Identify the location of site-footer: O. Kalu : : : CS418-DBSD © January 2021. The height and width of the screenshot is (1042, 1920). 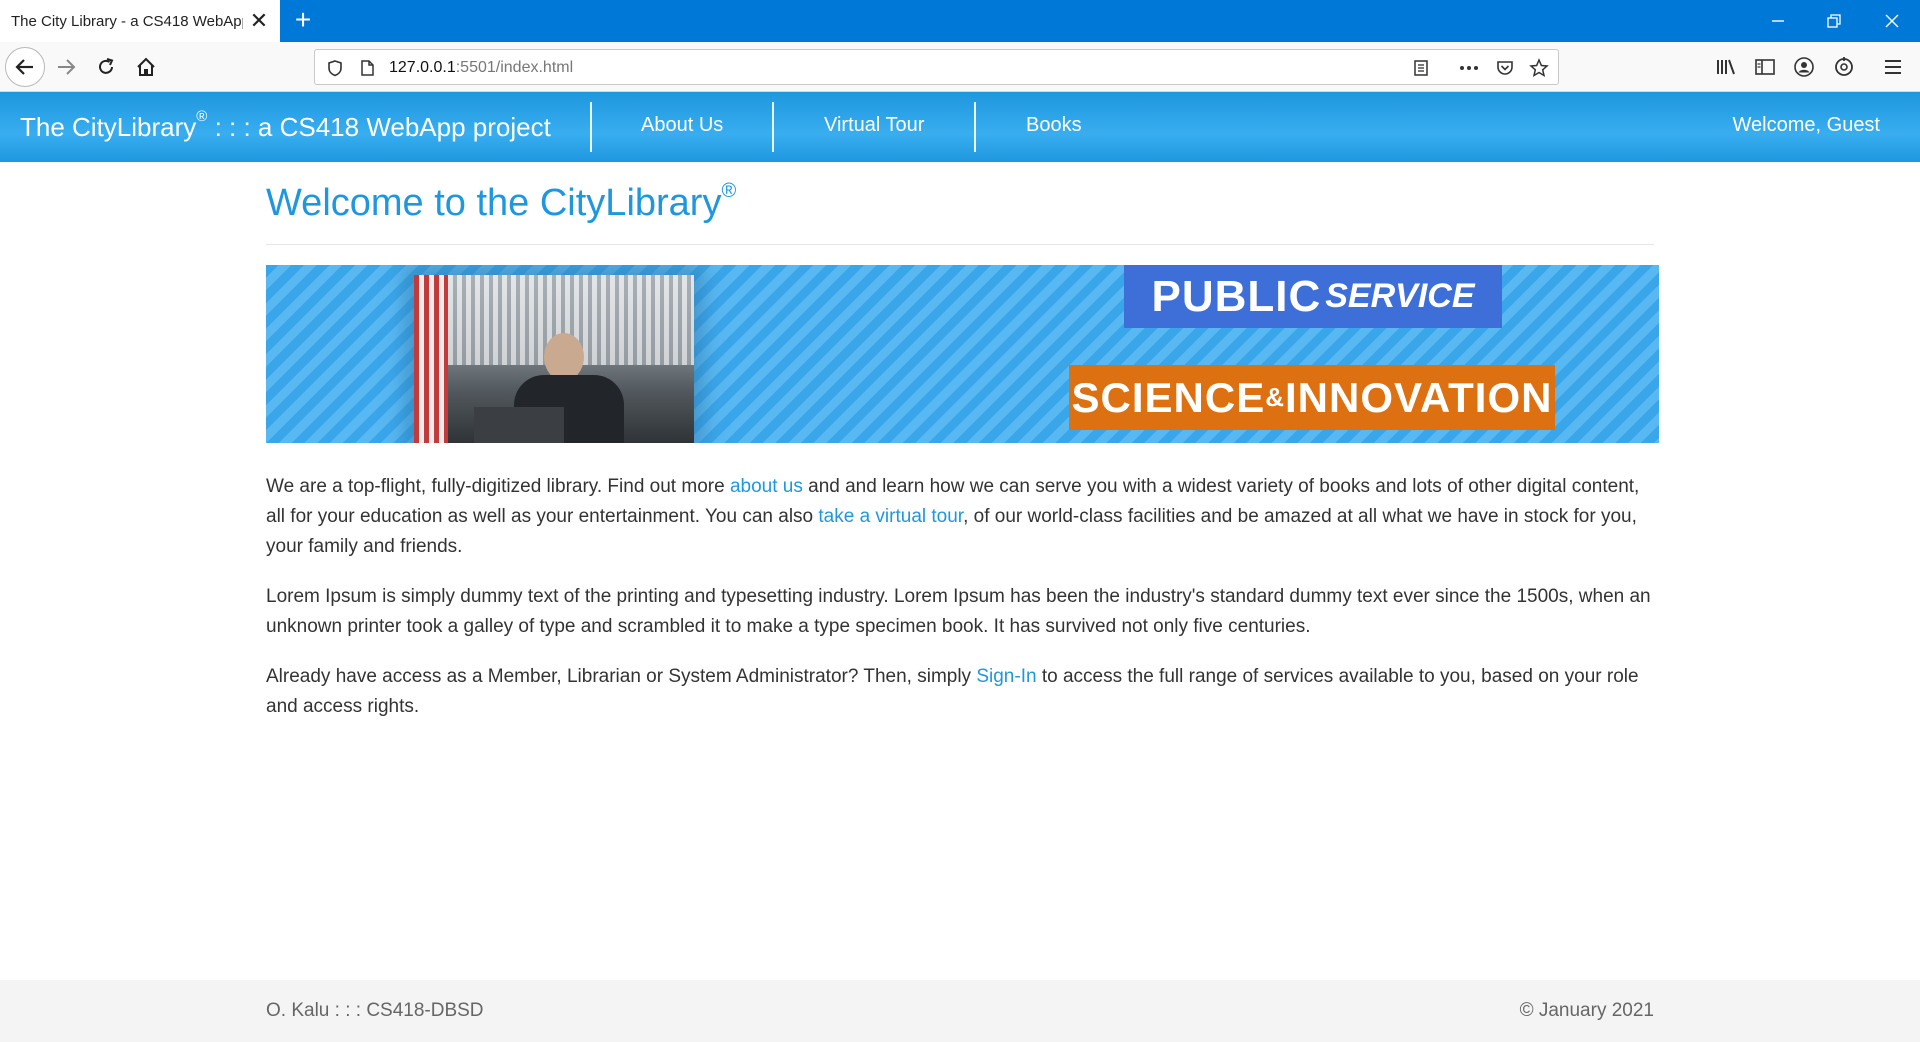
(960, 1011).